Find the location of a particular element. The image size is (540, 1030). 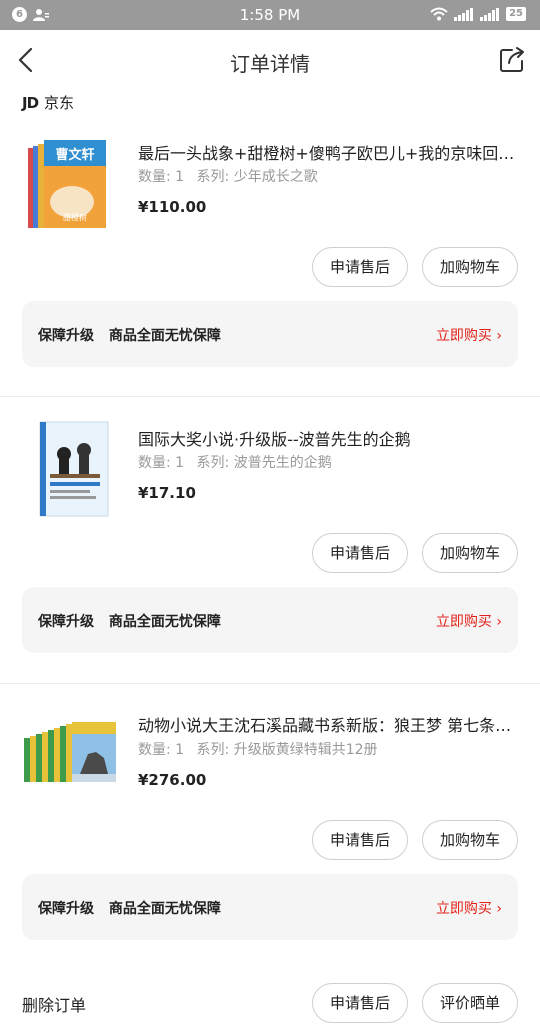

shop-header: JD 京东 is located at coordinates (48, 102).